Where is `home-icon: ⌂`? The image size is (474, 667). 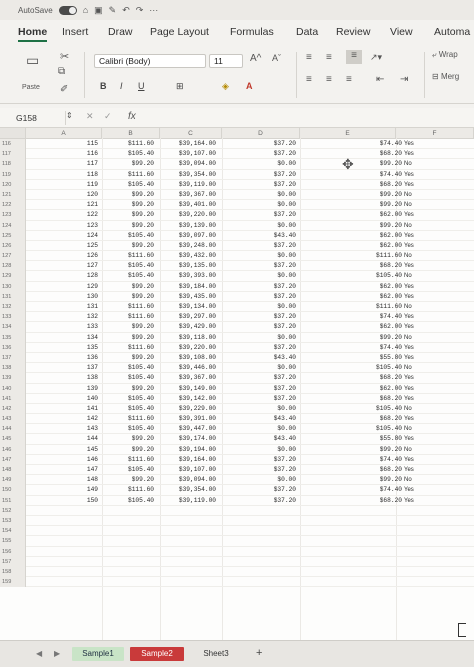 home-icon: ⌂ is located at coordinates (85, 10).